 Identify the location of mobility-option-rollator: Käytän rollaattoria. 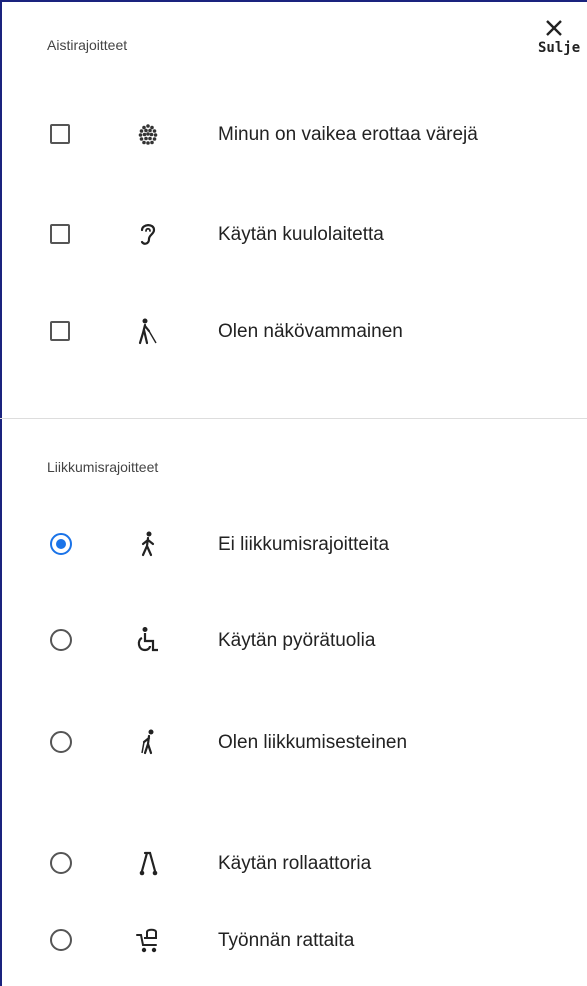
(293, 863).